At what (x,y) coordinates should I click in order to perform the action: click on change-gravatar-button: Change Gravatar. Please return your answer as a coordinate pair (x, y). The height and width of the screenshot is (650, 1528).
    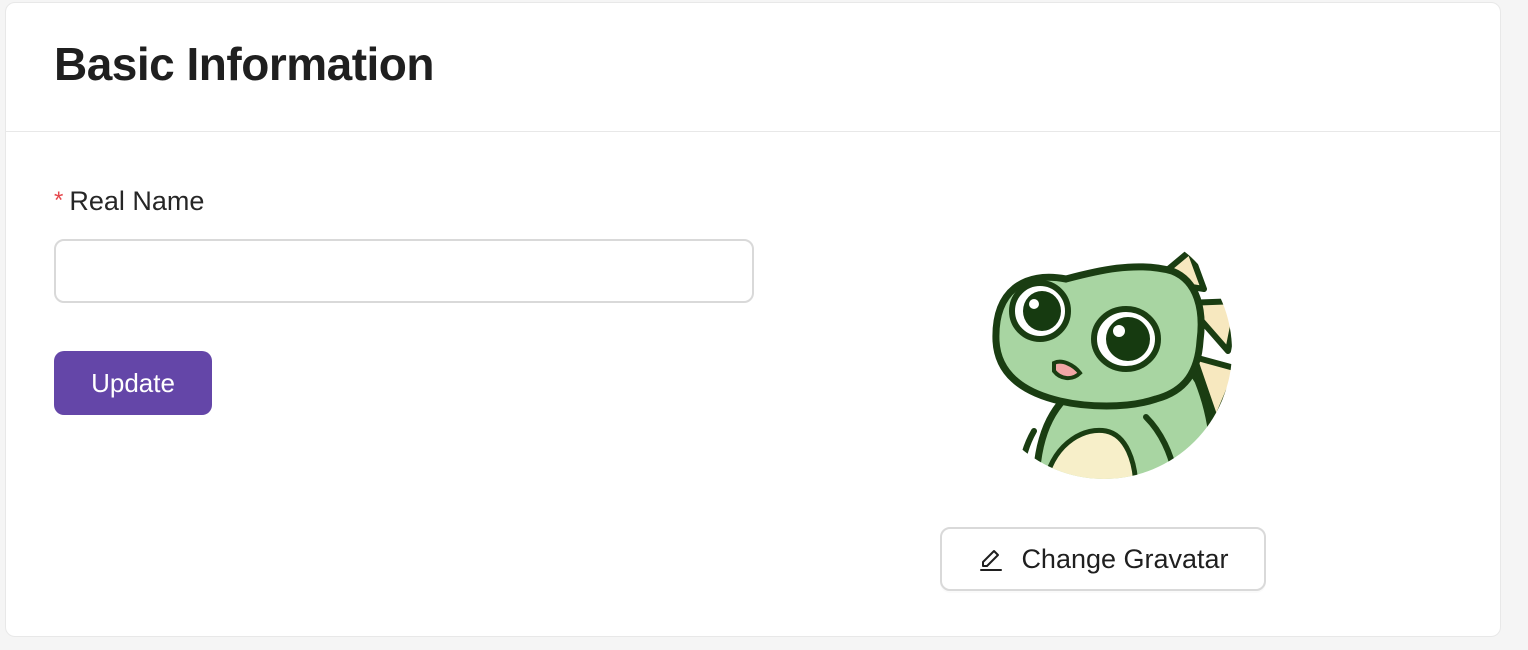
    Looking at the image, I should click on (1103, 559).